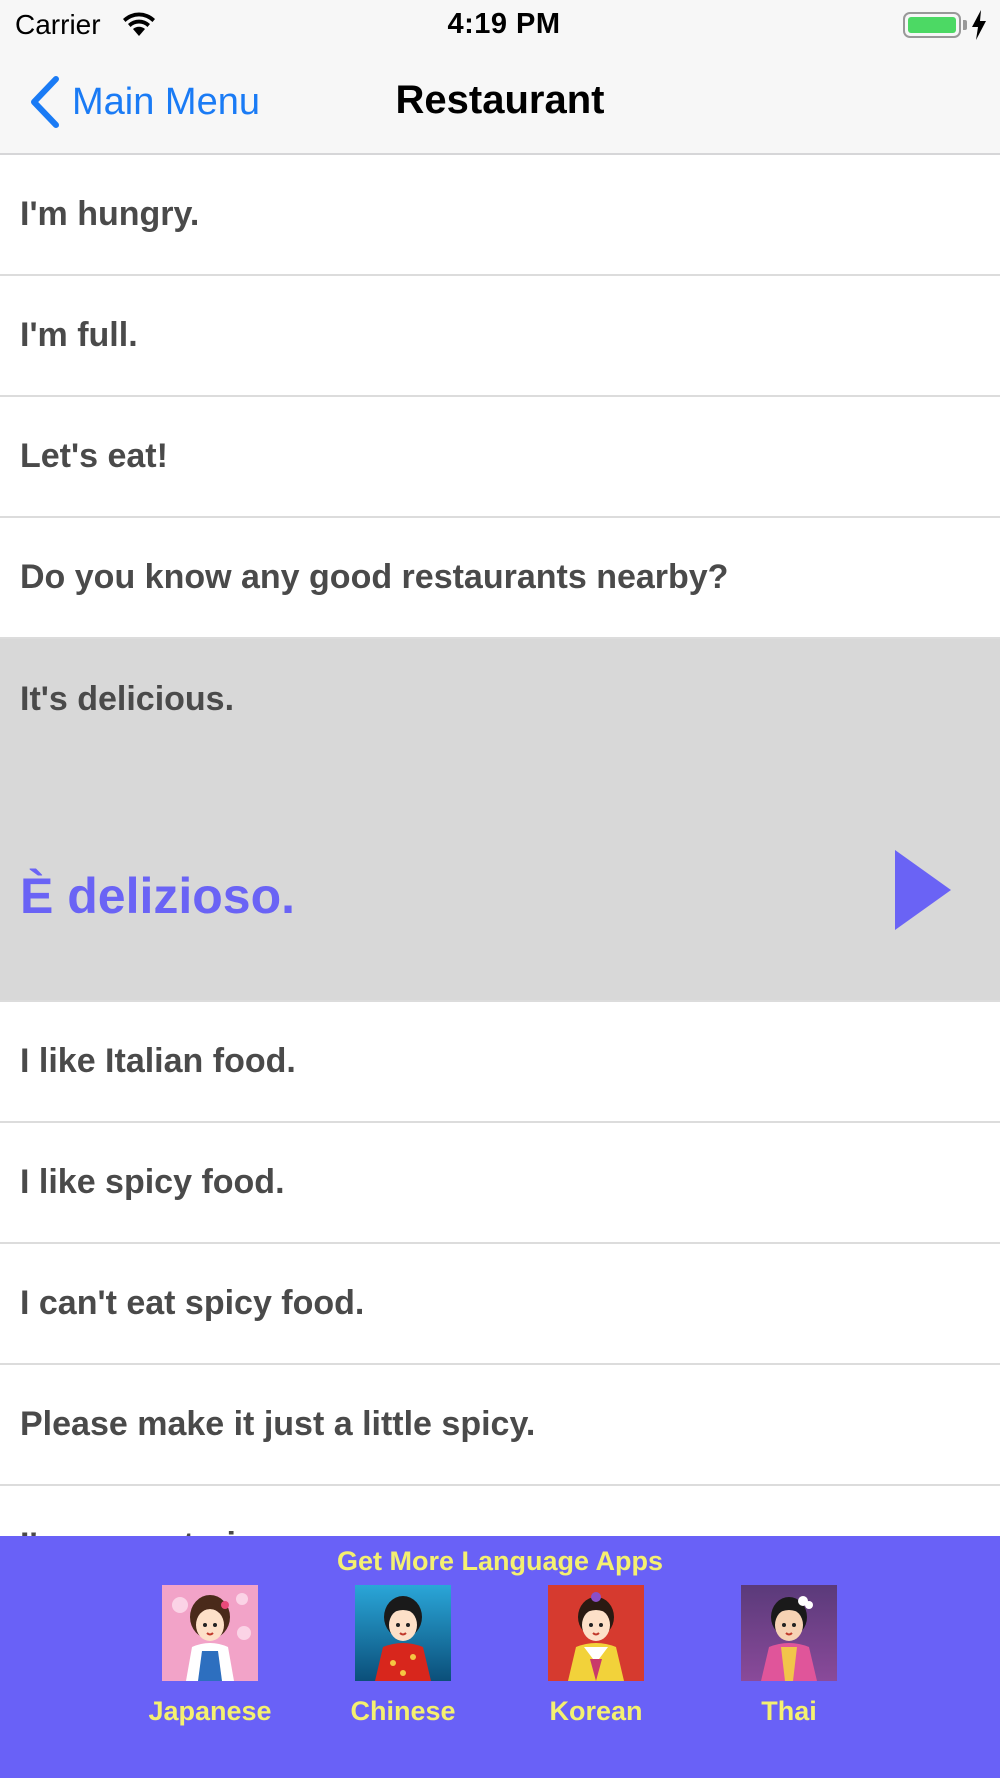 The height and width of the screenshot is (1778, 1000). What do you see at coordinates (500, 1183) in the screenshot?
I see `list-item: I like spicy food.` at bounding box center [500, 1183].